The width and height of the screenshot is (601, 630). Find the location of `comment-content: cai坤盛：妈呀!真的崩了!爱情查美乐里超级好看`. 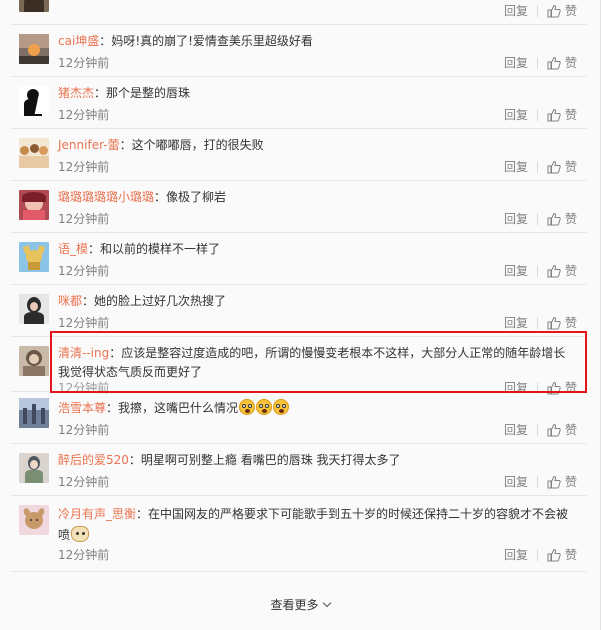

comment-content: cai坤盛：妈呀!真的崩了!爱情查美乐里超级好看 is located at coordinates (185, 41).